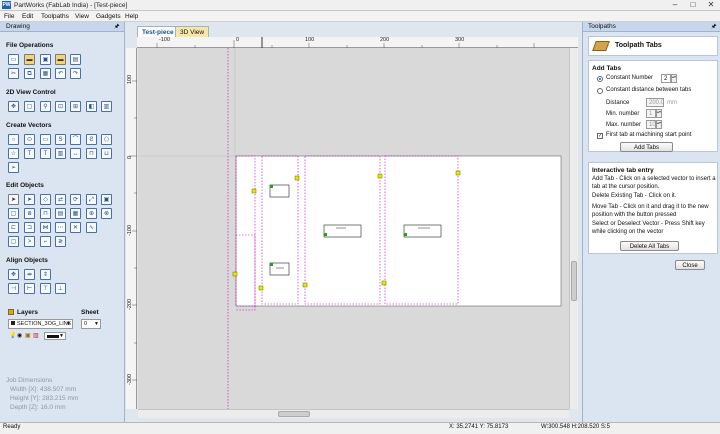  What do you see at coordinates (9, 16) in the screenshot?
I see `menu-file: File` at bounding box center [9, 16].